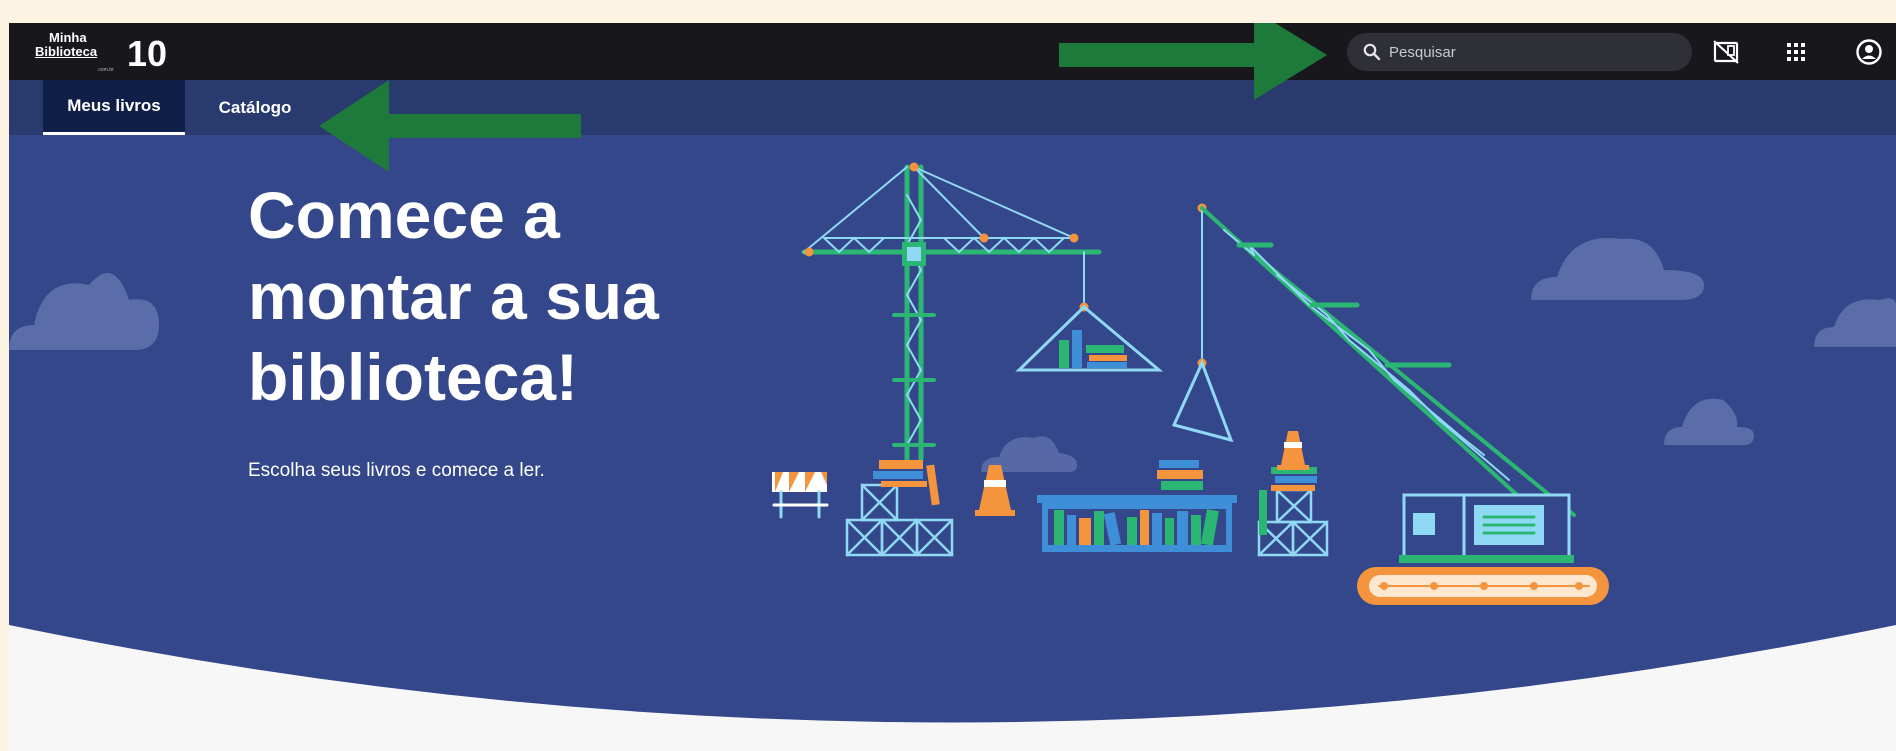 Image resolution: width=1896 pixels, height=751 pixels. I want to click on tab-catalogo: Catálogo, so click(255, 107).